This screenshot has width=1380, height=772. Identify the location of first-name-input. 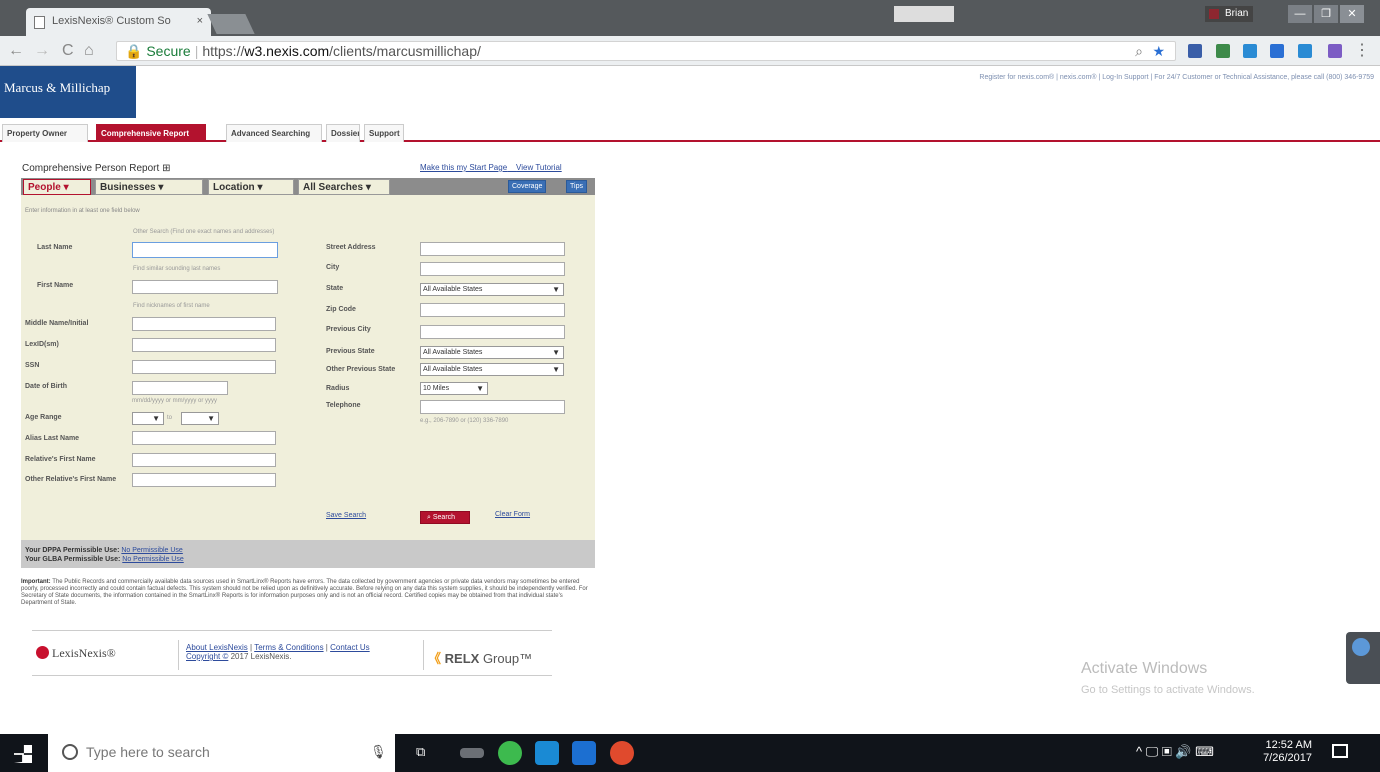
(205, 287).